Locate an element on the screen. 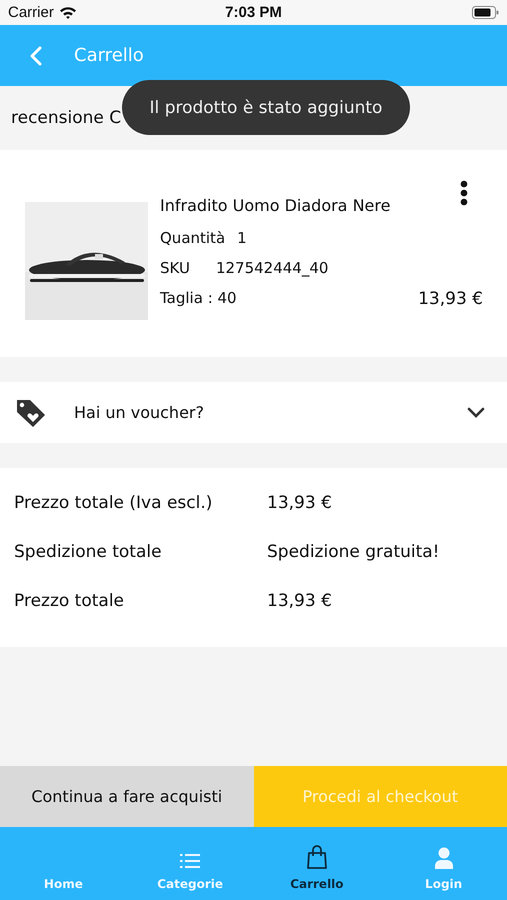 Image resolution: width=507 pixels, height=900 pixels. toast: Il prodotto è stato aggiunto is located at coordinates (266, 107).